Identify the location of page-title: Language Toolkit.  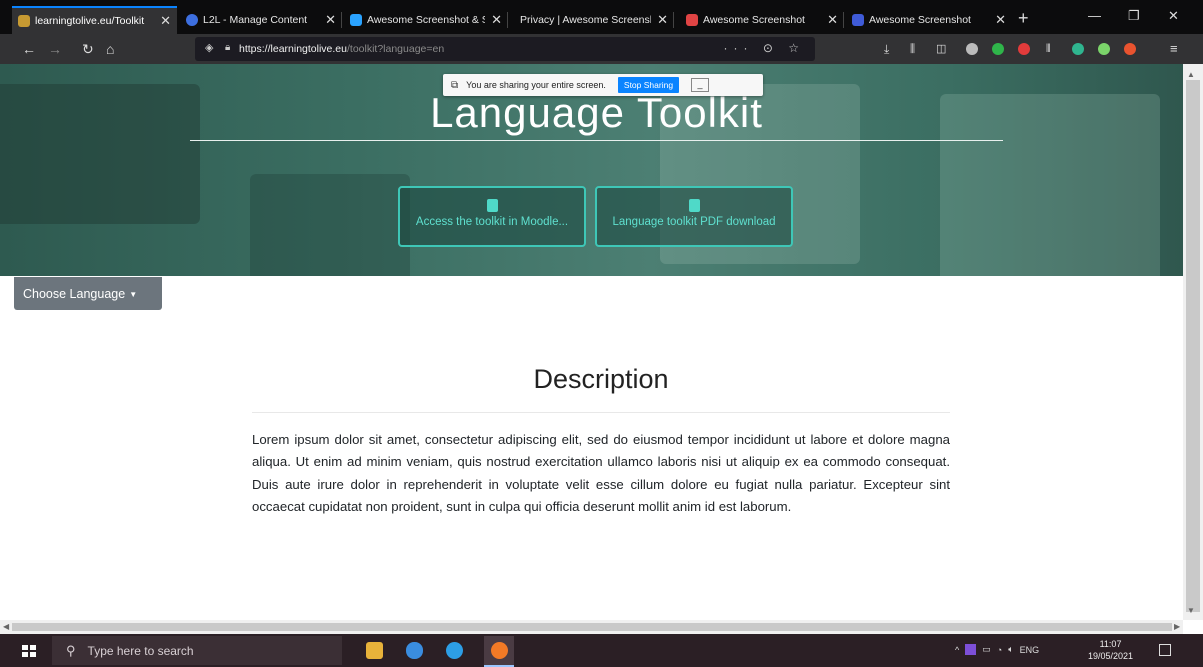
(596, 112).